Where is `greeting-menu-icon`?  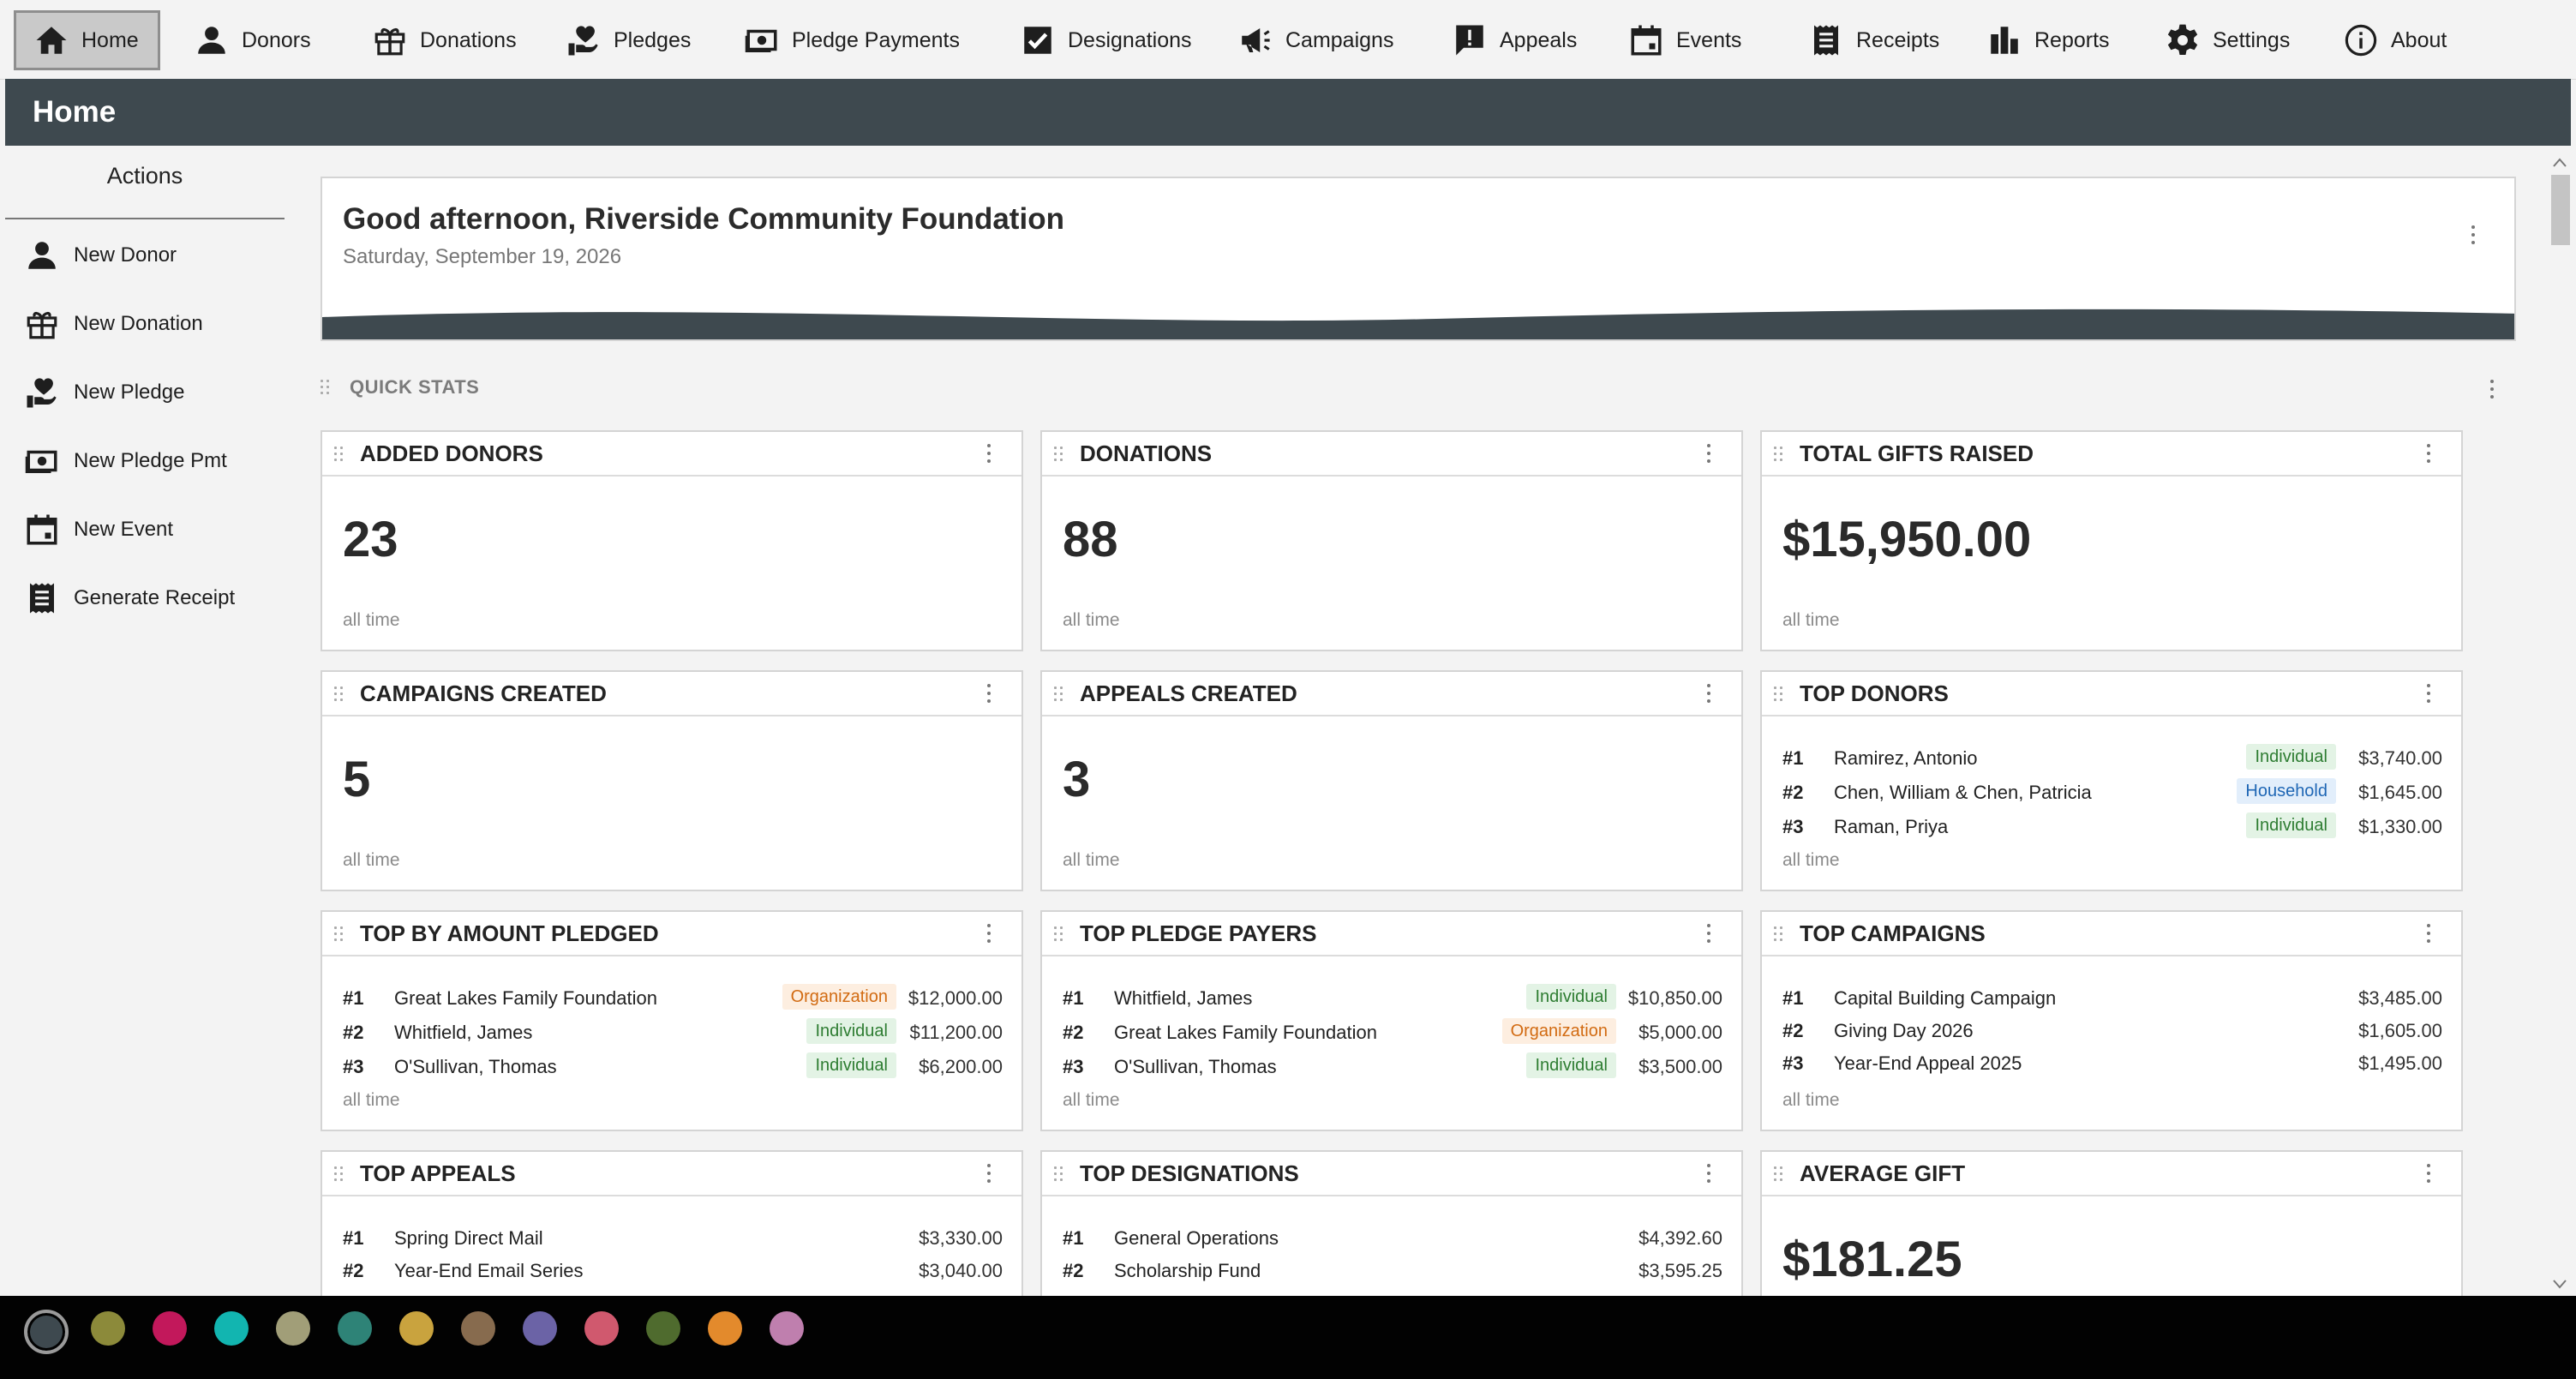 greeting-menu-icon is located at coordinates (2473, 236).